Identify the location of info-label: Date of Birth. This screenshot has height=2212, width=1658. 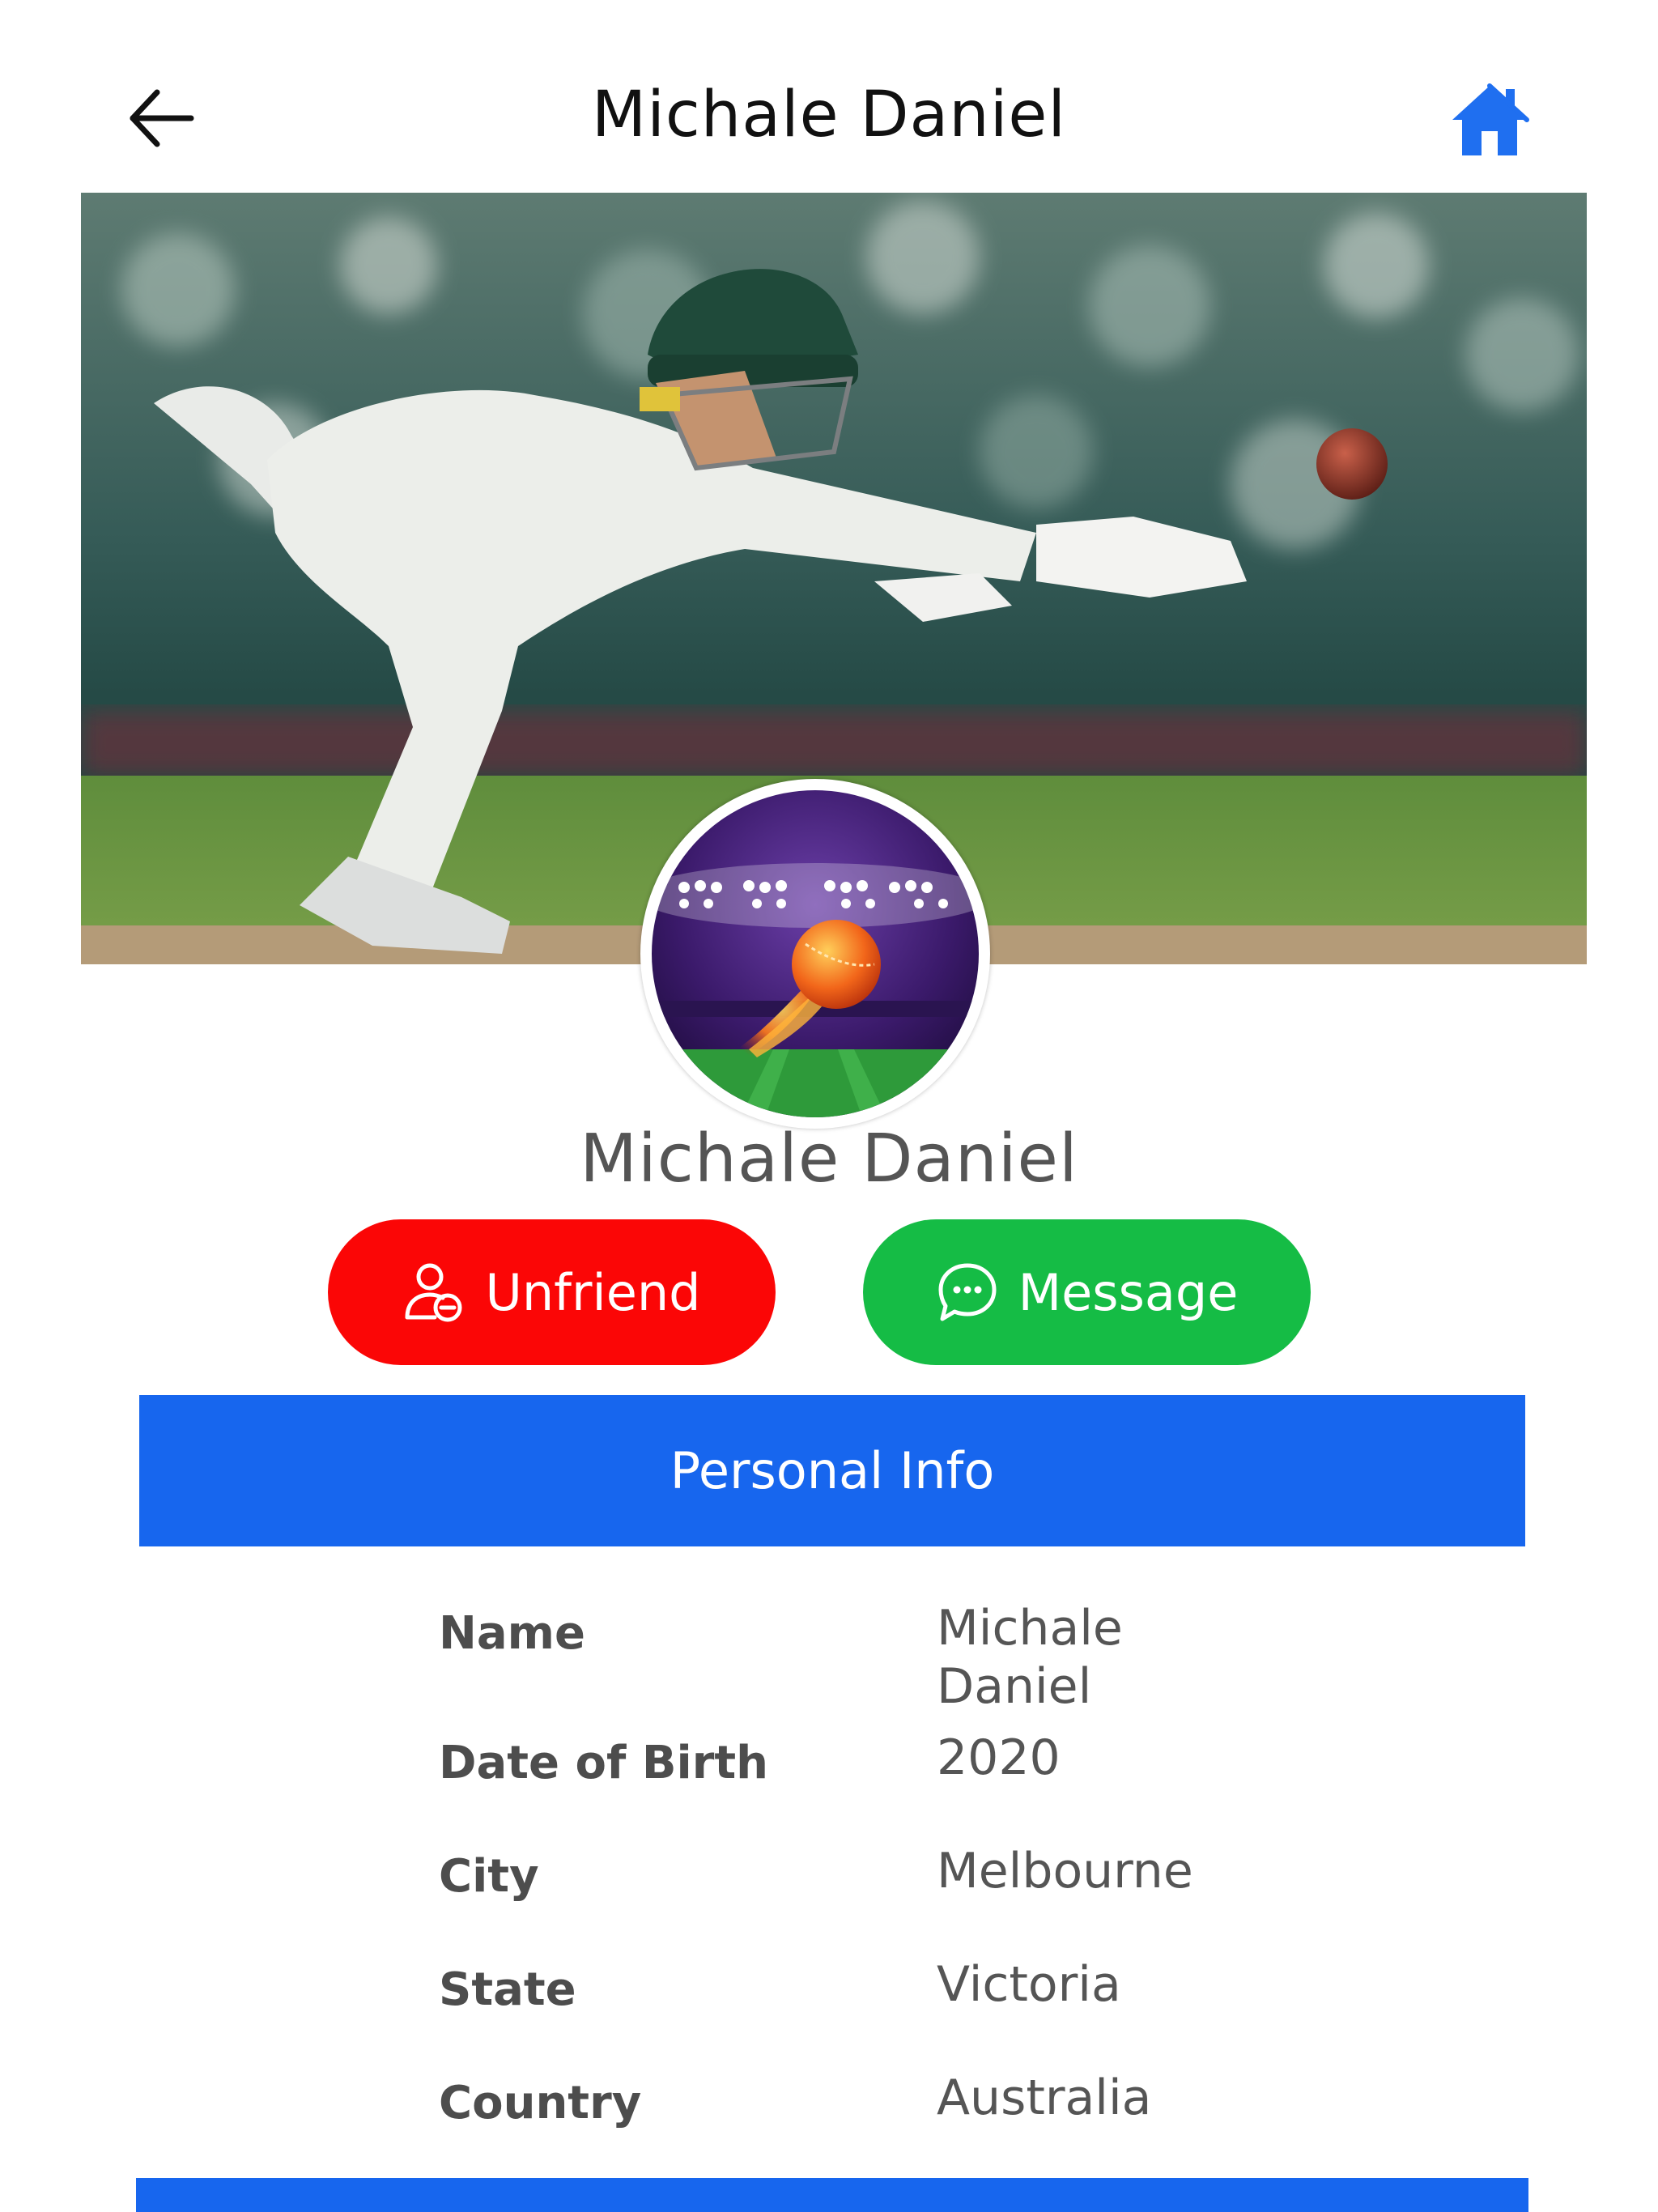
(603, 1763).